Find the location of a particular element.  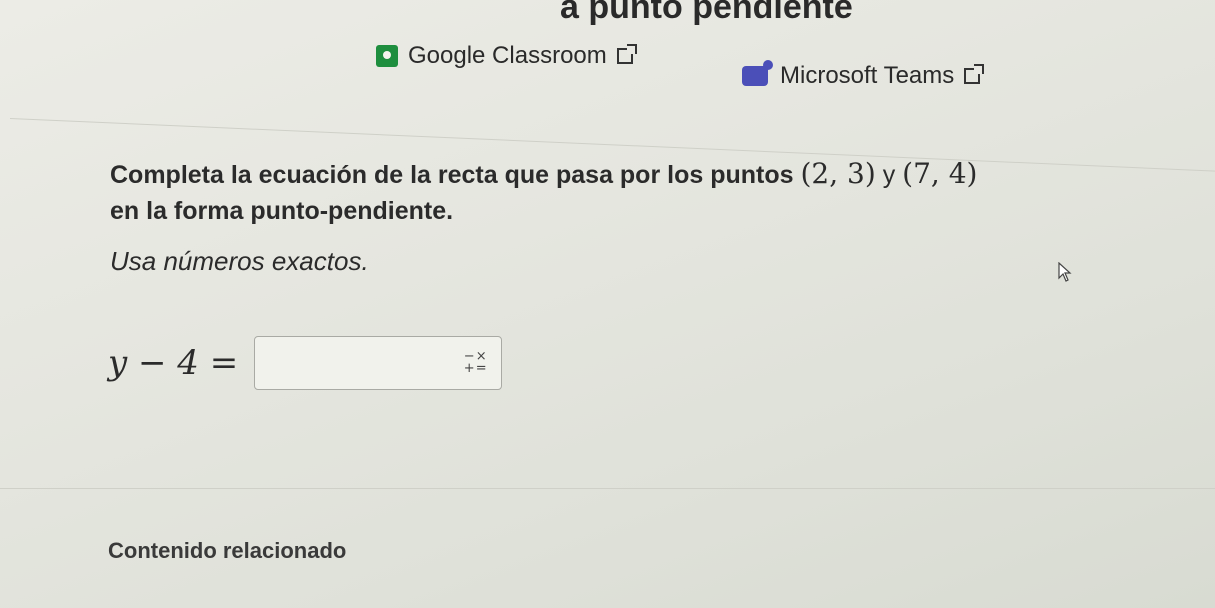

point-2: (7, 4) is located at coordinates (940, 173).